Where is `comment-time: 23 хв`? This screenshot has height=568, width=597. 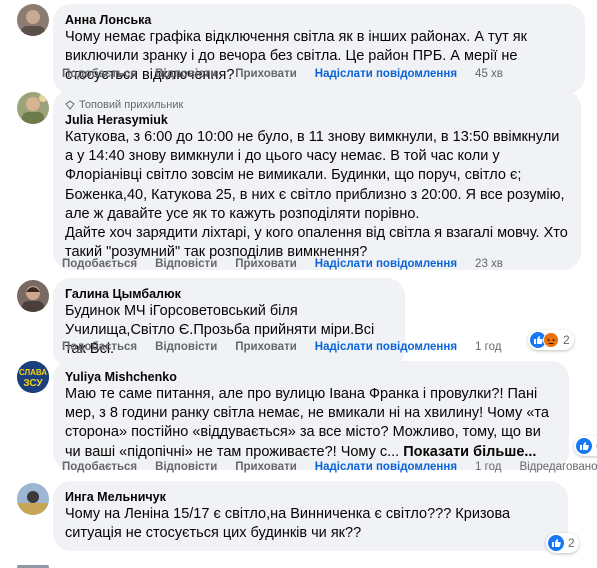 comment-time: 23 хв is located at coordinates (489, 264).